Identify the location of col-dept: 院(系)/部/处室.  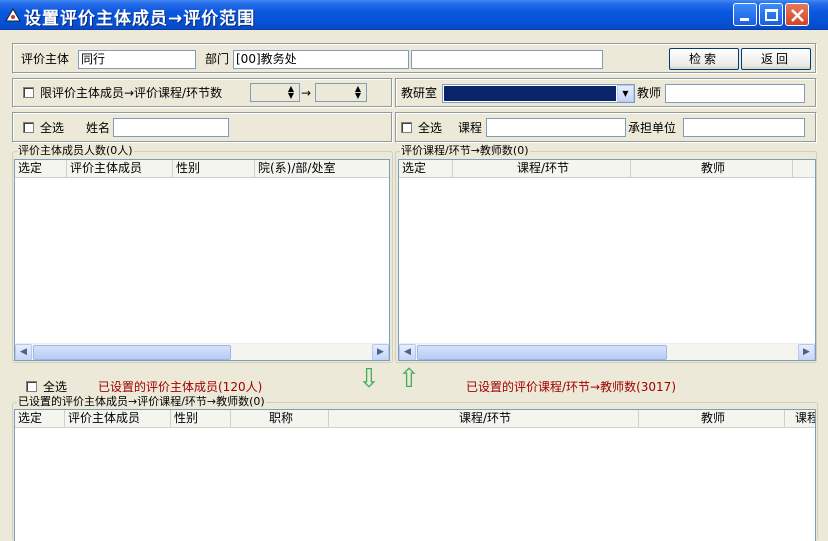
(322, 169).